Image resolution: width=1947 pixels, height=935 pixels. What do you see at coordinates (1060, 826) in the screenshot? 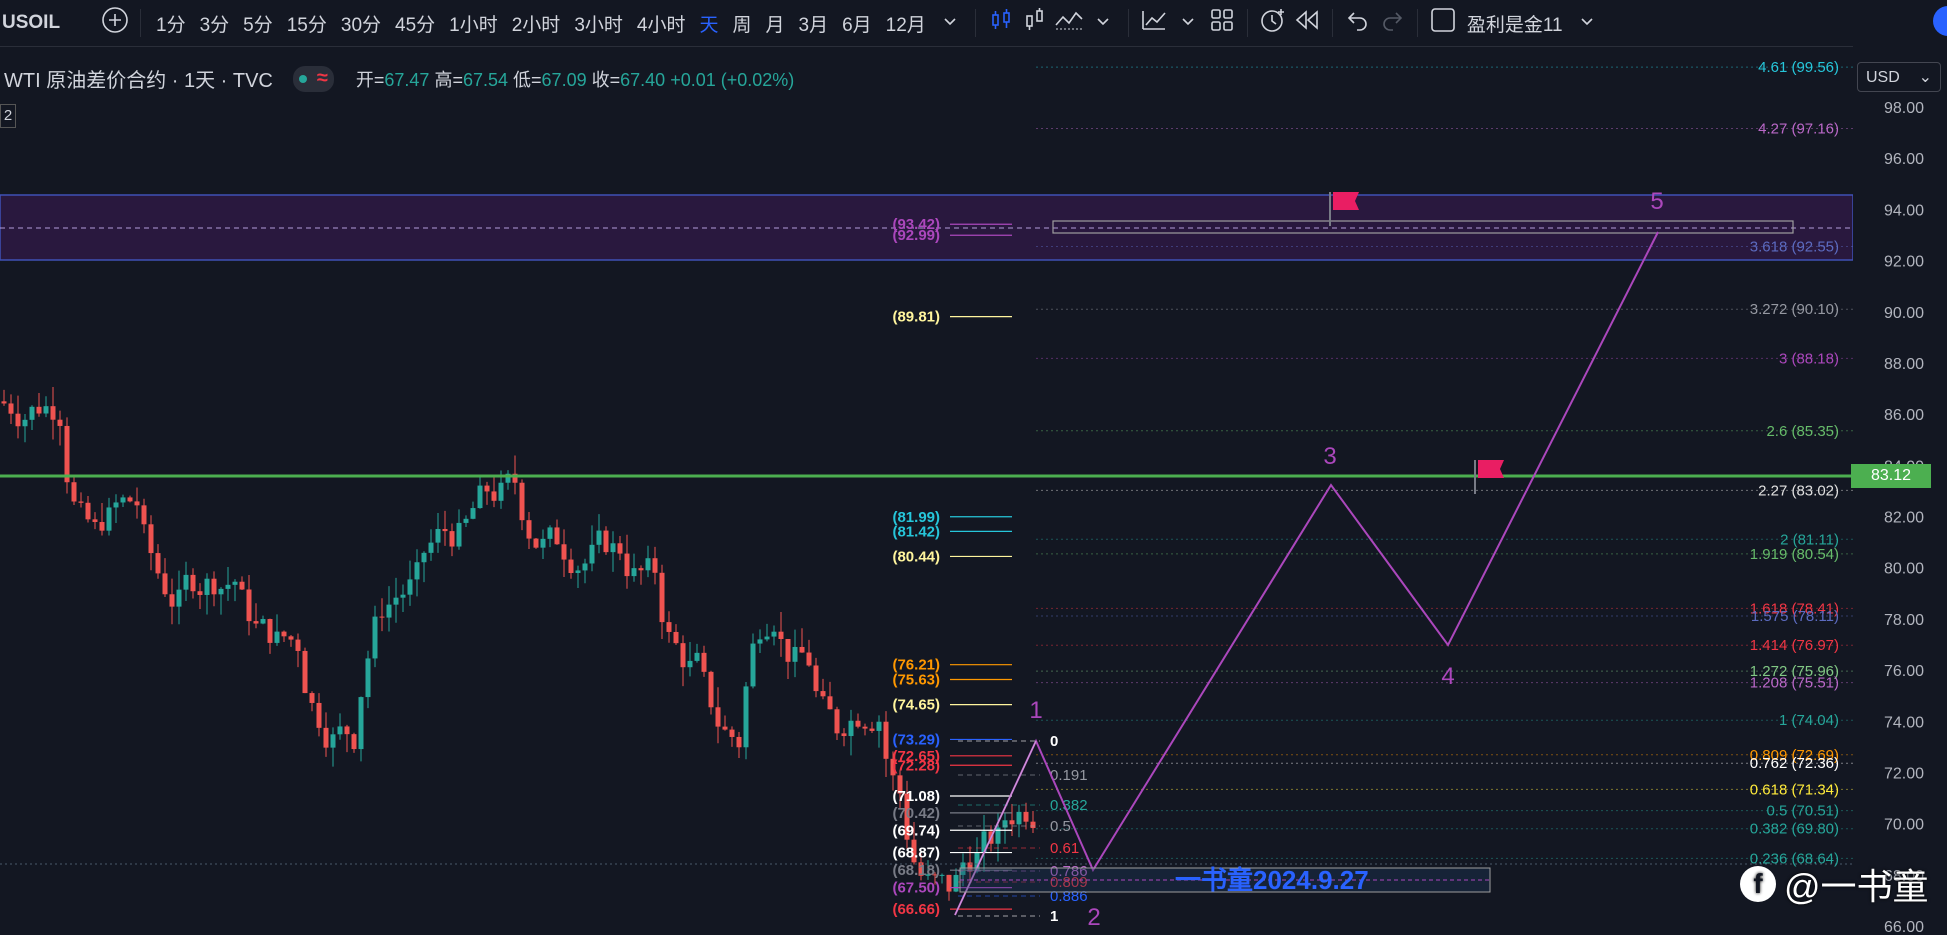
I see `retracement-label: 0.5` at bounding box center [1060, 826].